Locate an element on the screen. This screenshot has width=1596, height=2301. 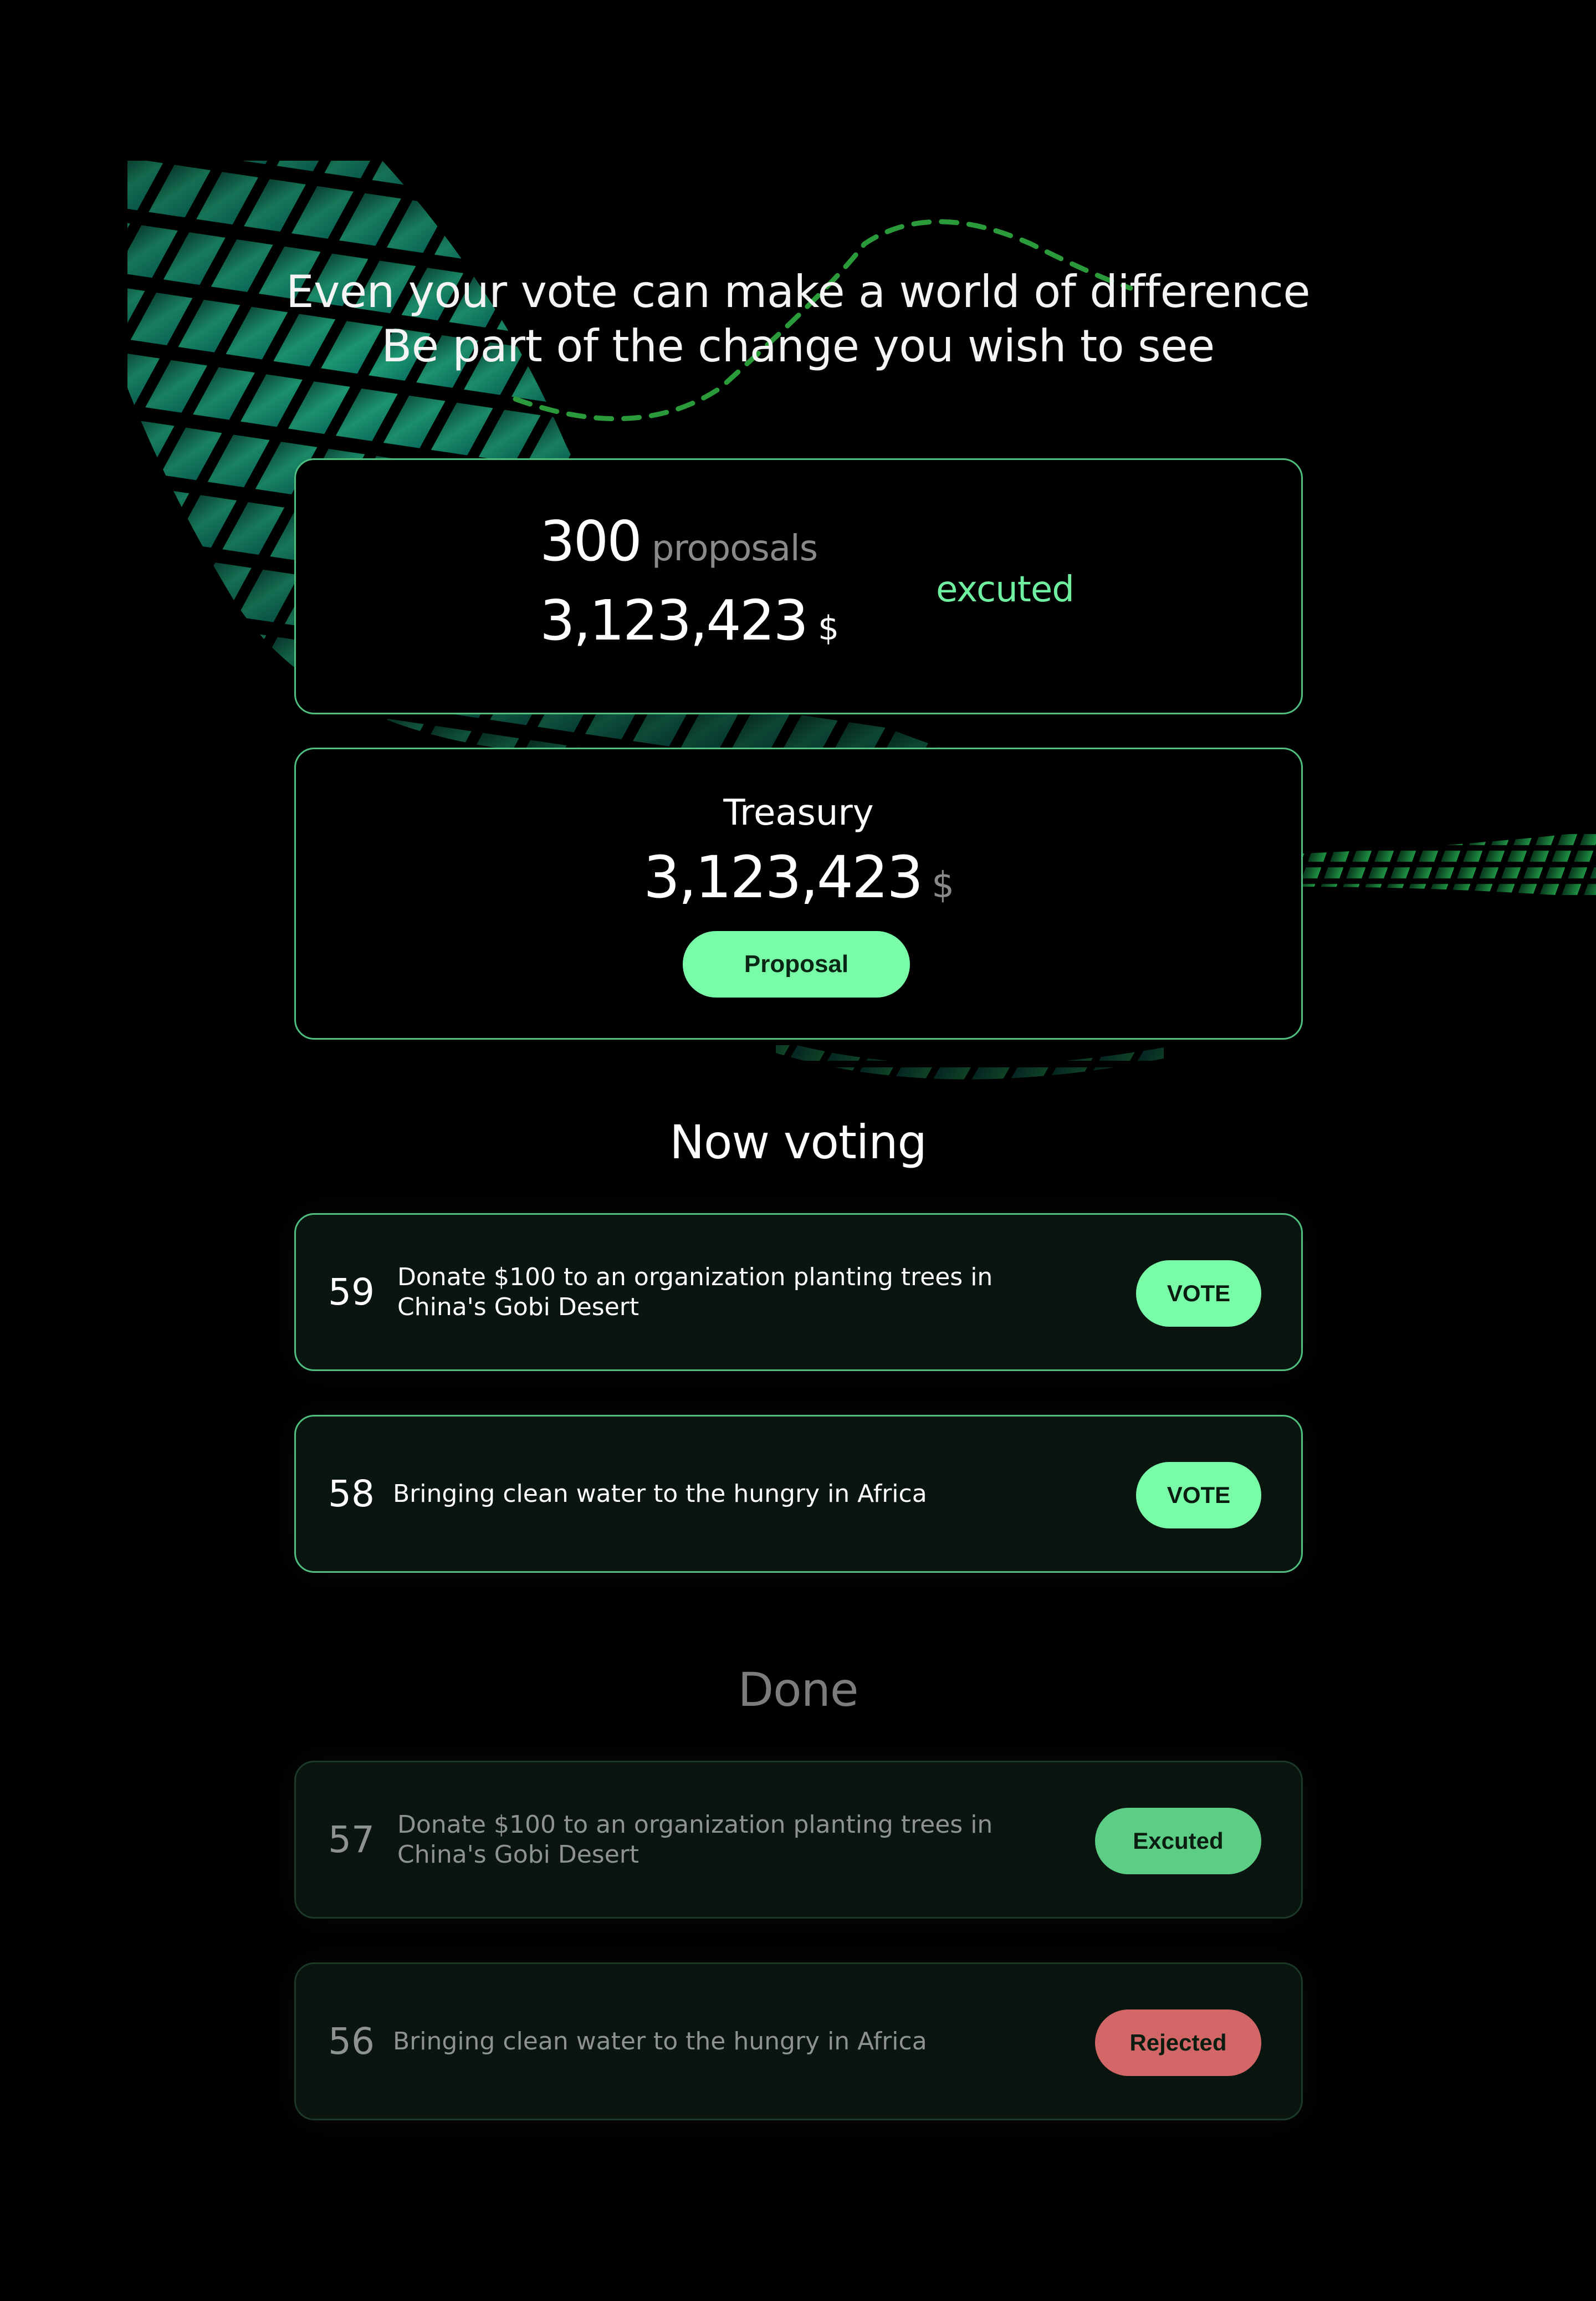
rejected-status-button: Rejected is located at coordinates (1178, 2042).